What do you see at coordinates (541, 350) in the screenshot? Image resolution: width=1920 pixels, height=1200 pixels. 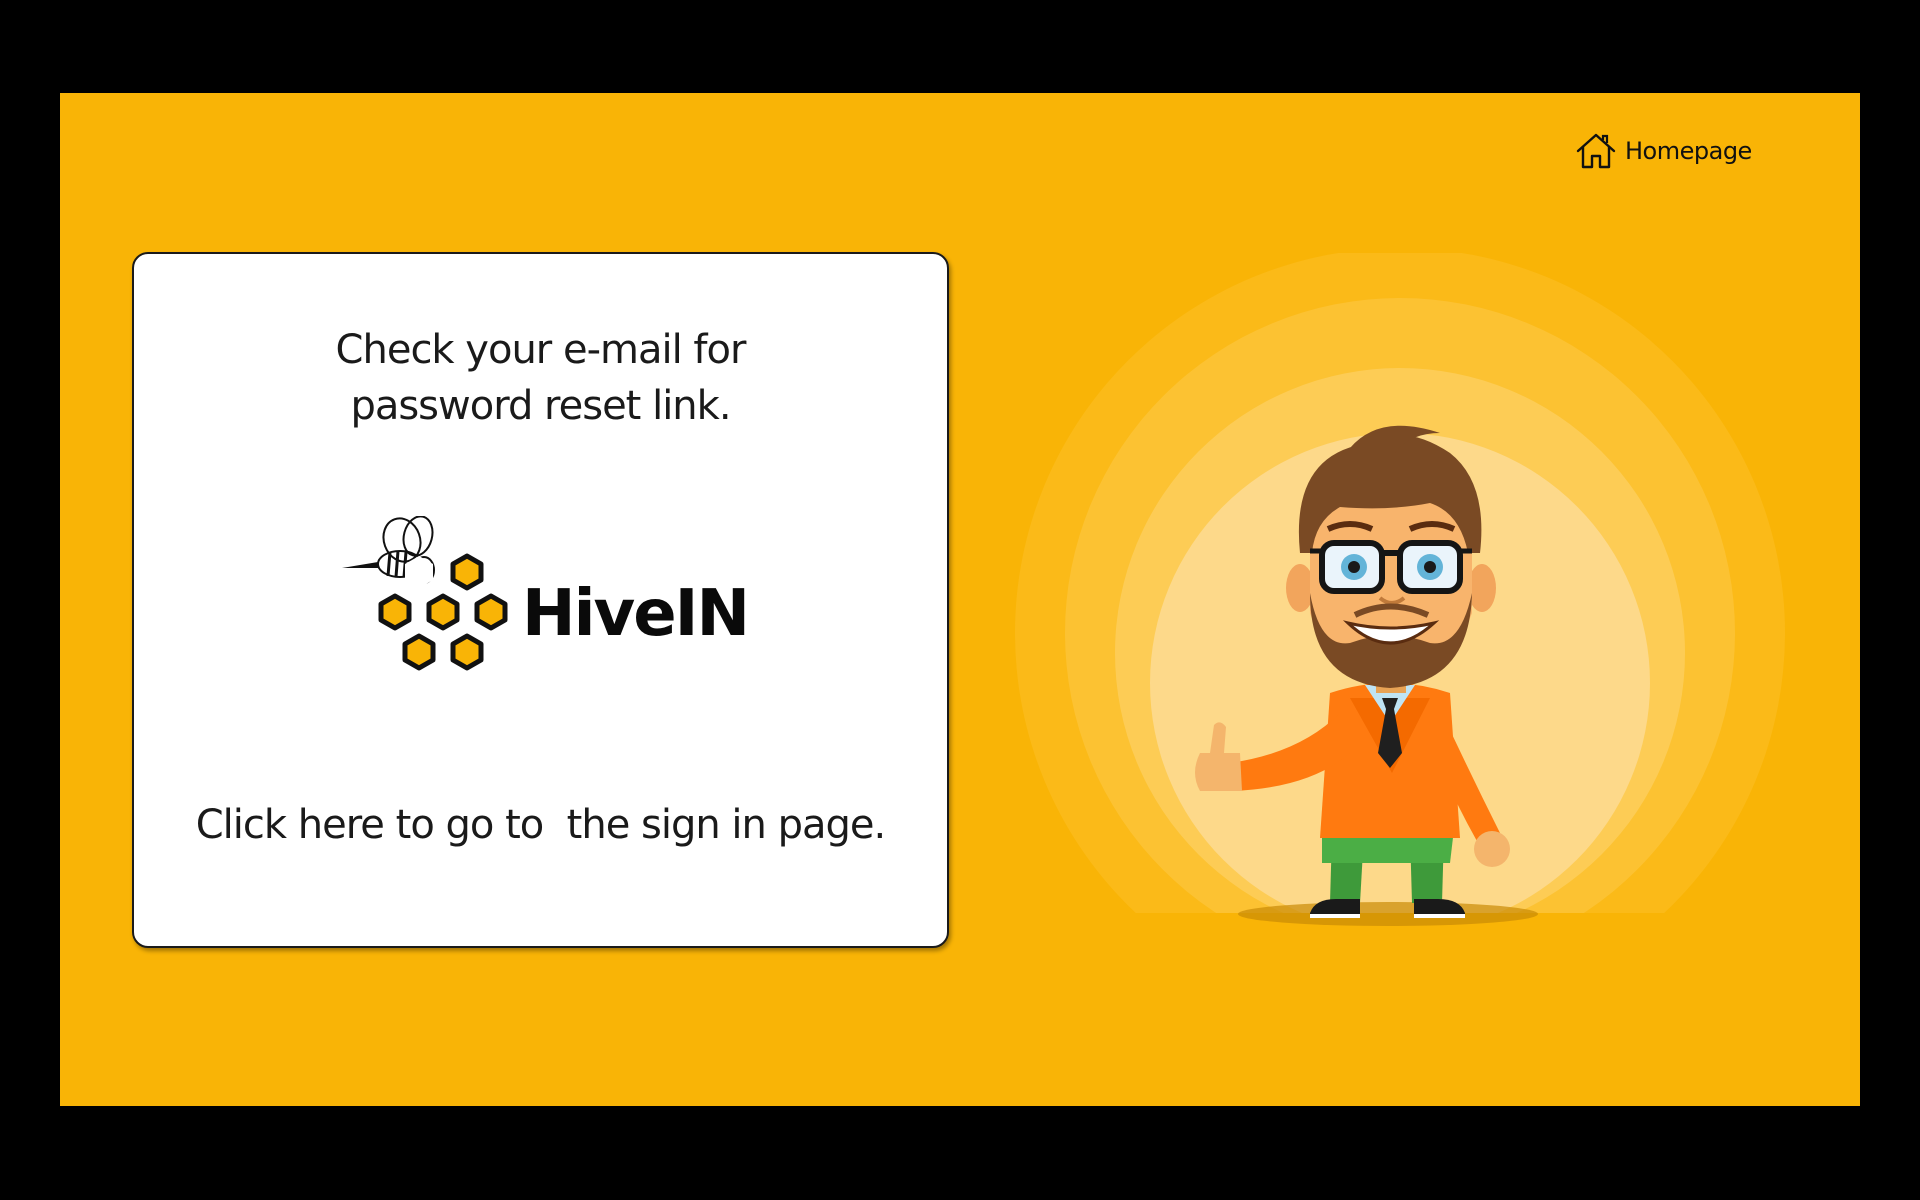 I see `message-line-1: Check your e-mail for` at bounding box center [541, 350].